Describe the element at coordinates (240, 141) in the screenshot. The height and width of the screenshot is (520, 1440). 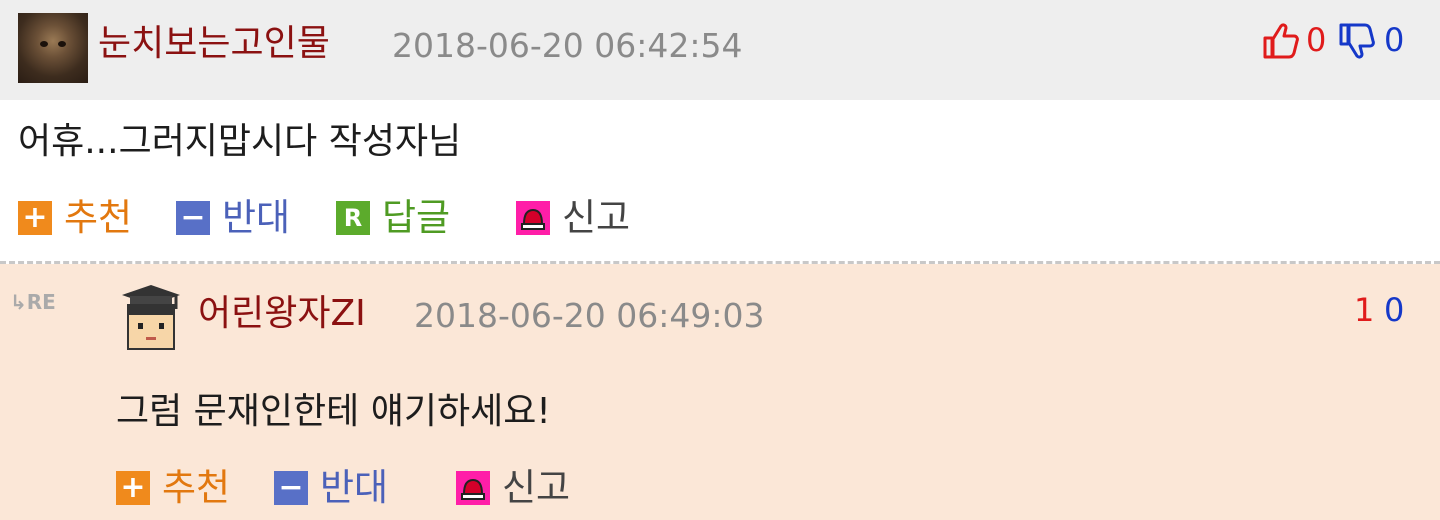
I see `comment-text: 어휴...그러지맙시다 작성자님` at that location.